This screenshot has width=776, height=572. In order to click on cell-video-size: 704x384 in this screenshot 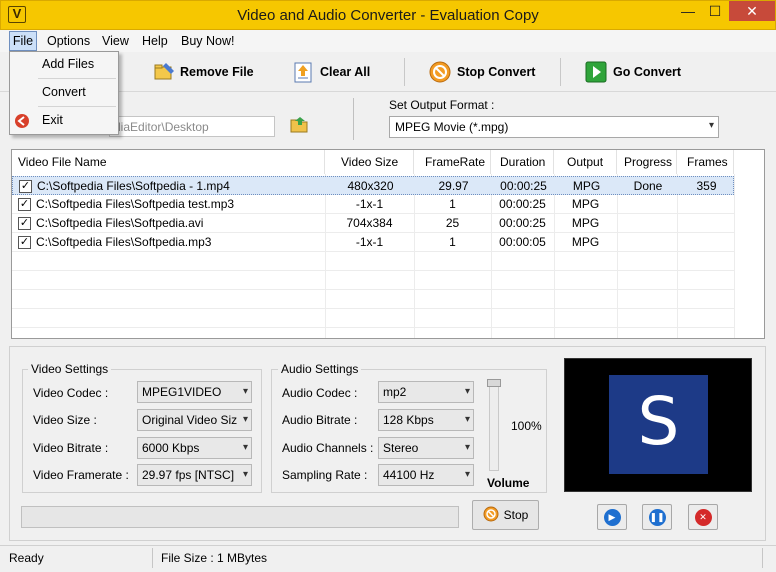, I will do `click(369, 223)`.